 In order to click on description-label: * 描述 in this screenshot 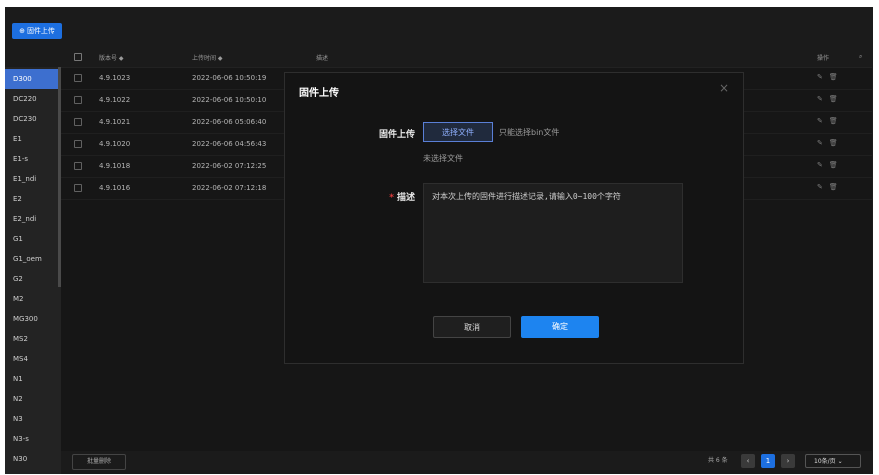, I will do `click(402, 198)`.